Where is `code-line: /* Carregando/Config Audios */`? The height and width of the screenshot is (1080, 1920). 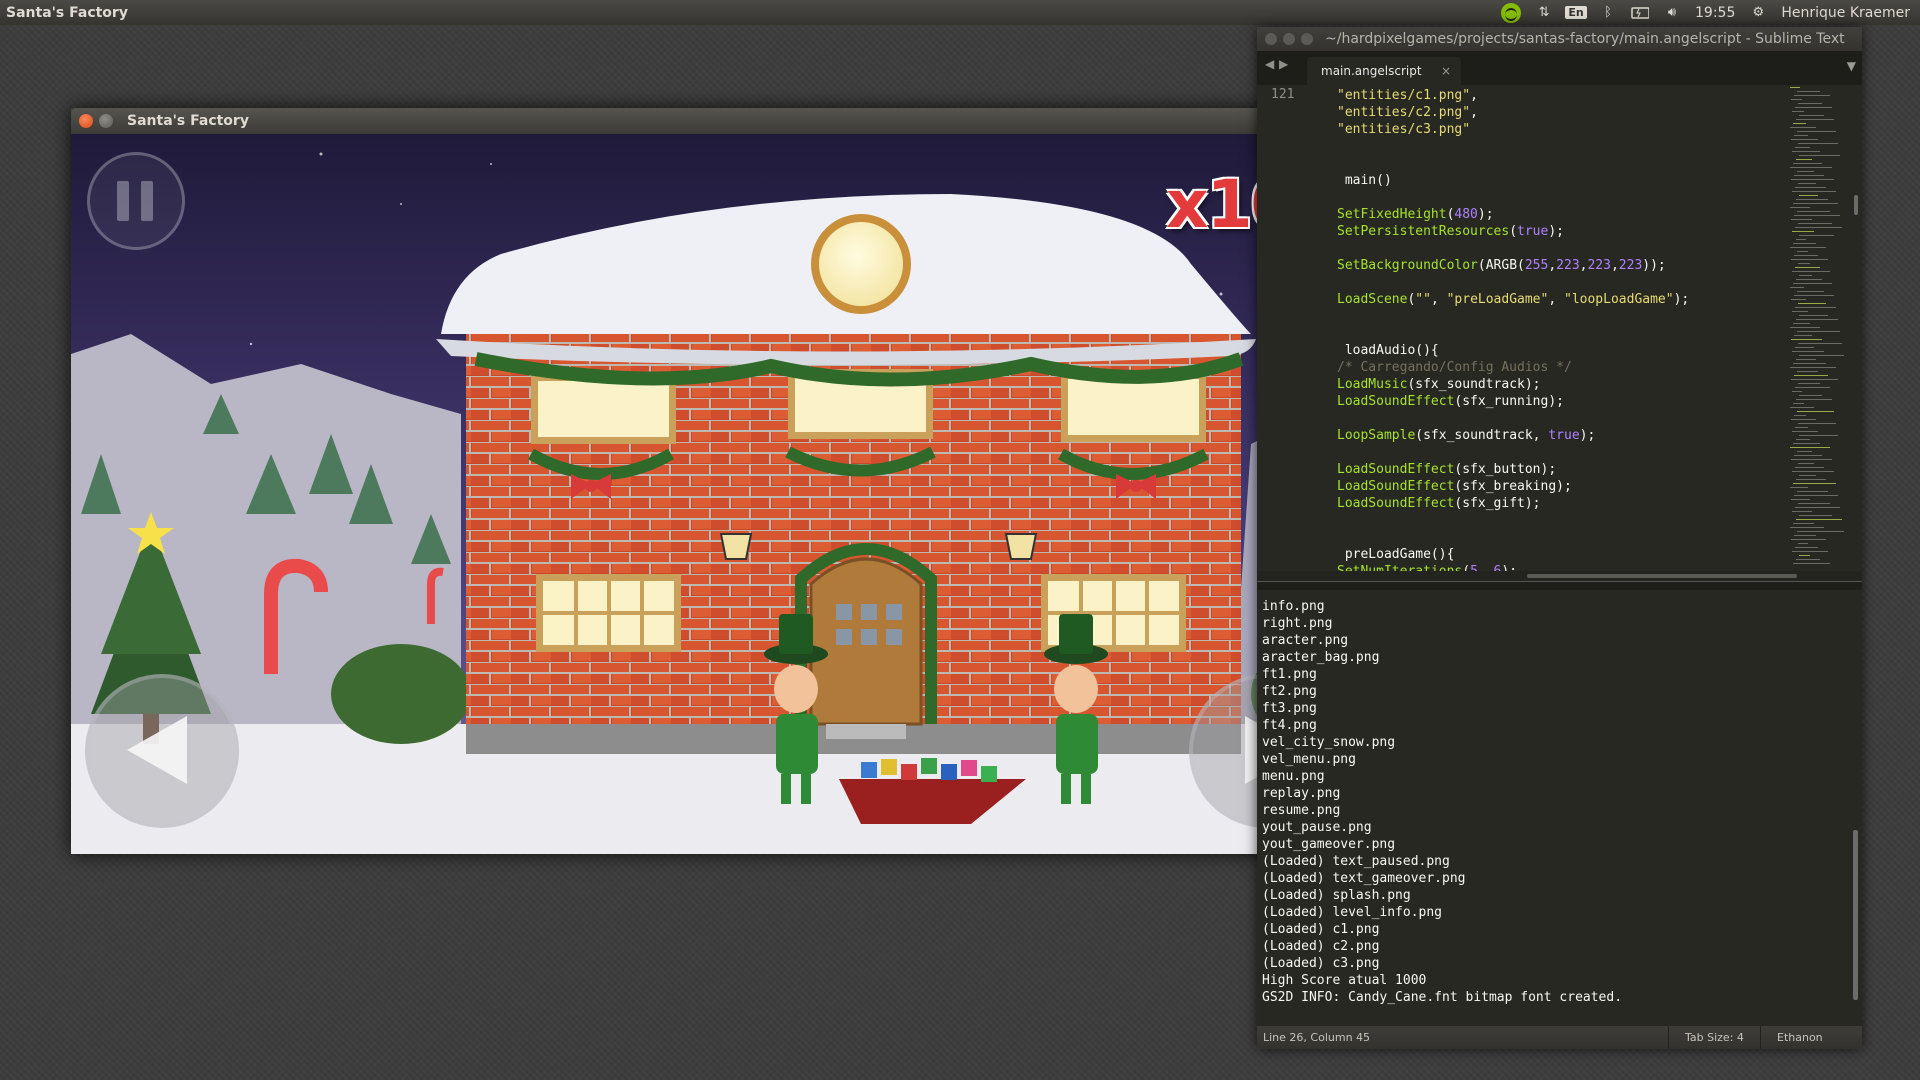 code-line: /* Carregando/Config Audios */ is located at coordinates (1454, 367).